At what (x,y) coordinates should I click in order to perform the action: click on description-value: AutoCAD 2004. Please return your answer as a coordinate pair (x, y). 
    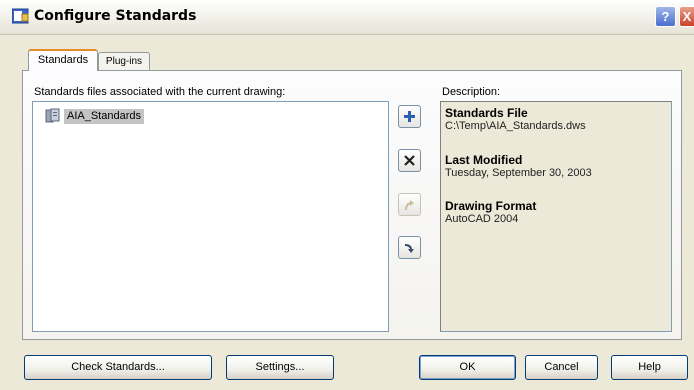
    Looking at the image, I should click on (482, 219).